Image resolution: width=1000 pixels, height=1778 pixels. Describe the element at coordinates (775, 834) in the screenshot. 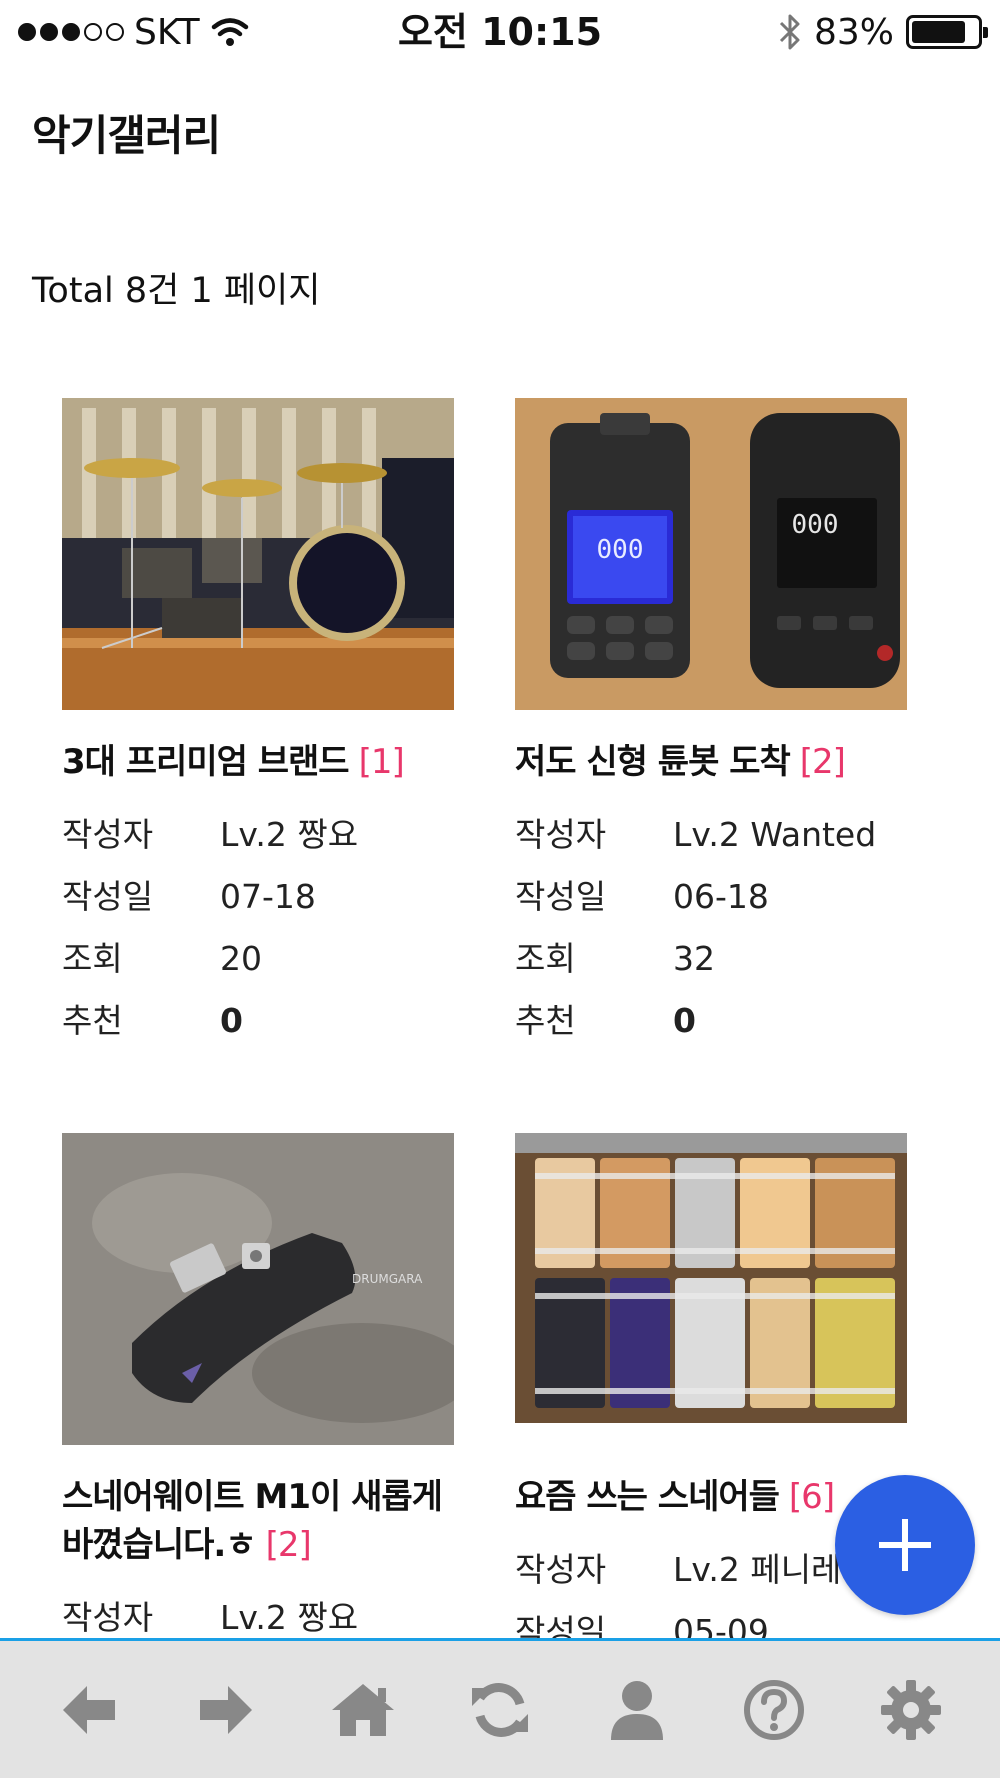

I see `author-name: Lv.2 Wanted` at that location.